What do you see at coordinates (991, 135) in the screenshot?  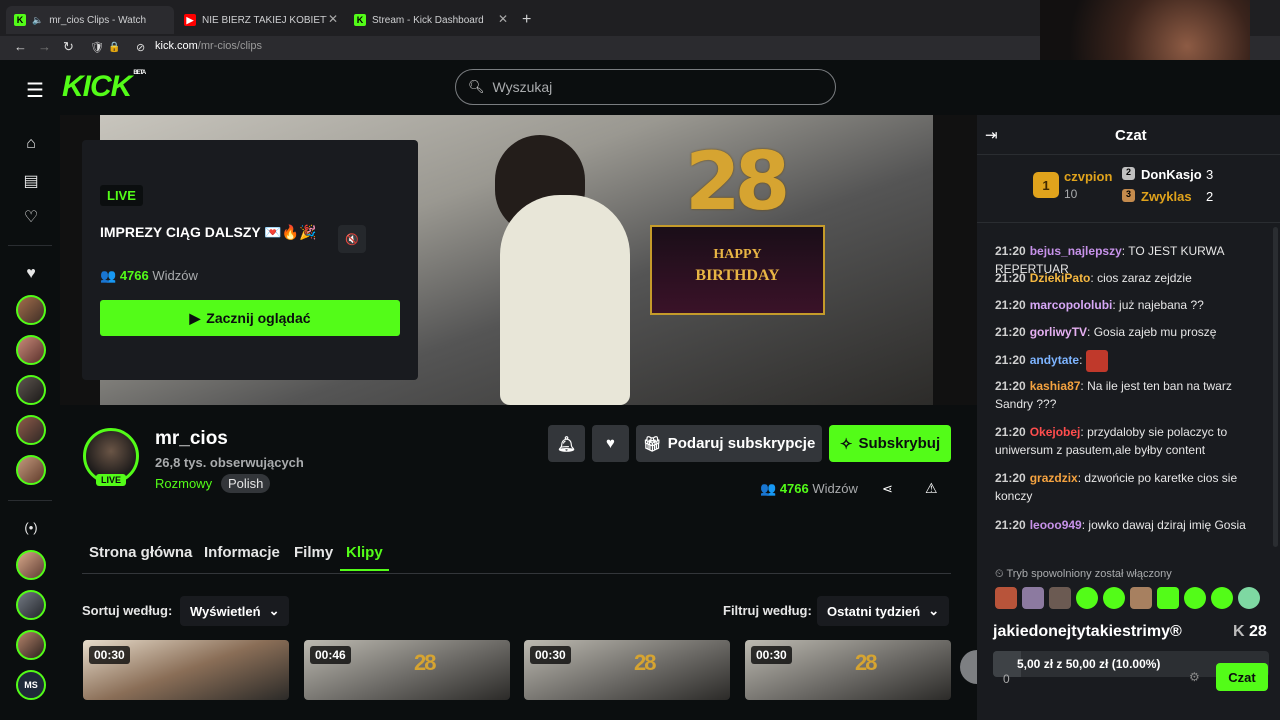 I see `collapse-chat-icon: ⇥` at bounding box center [991, 135].